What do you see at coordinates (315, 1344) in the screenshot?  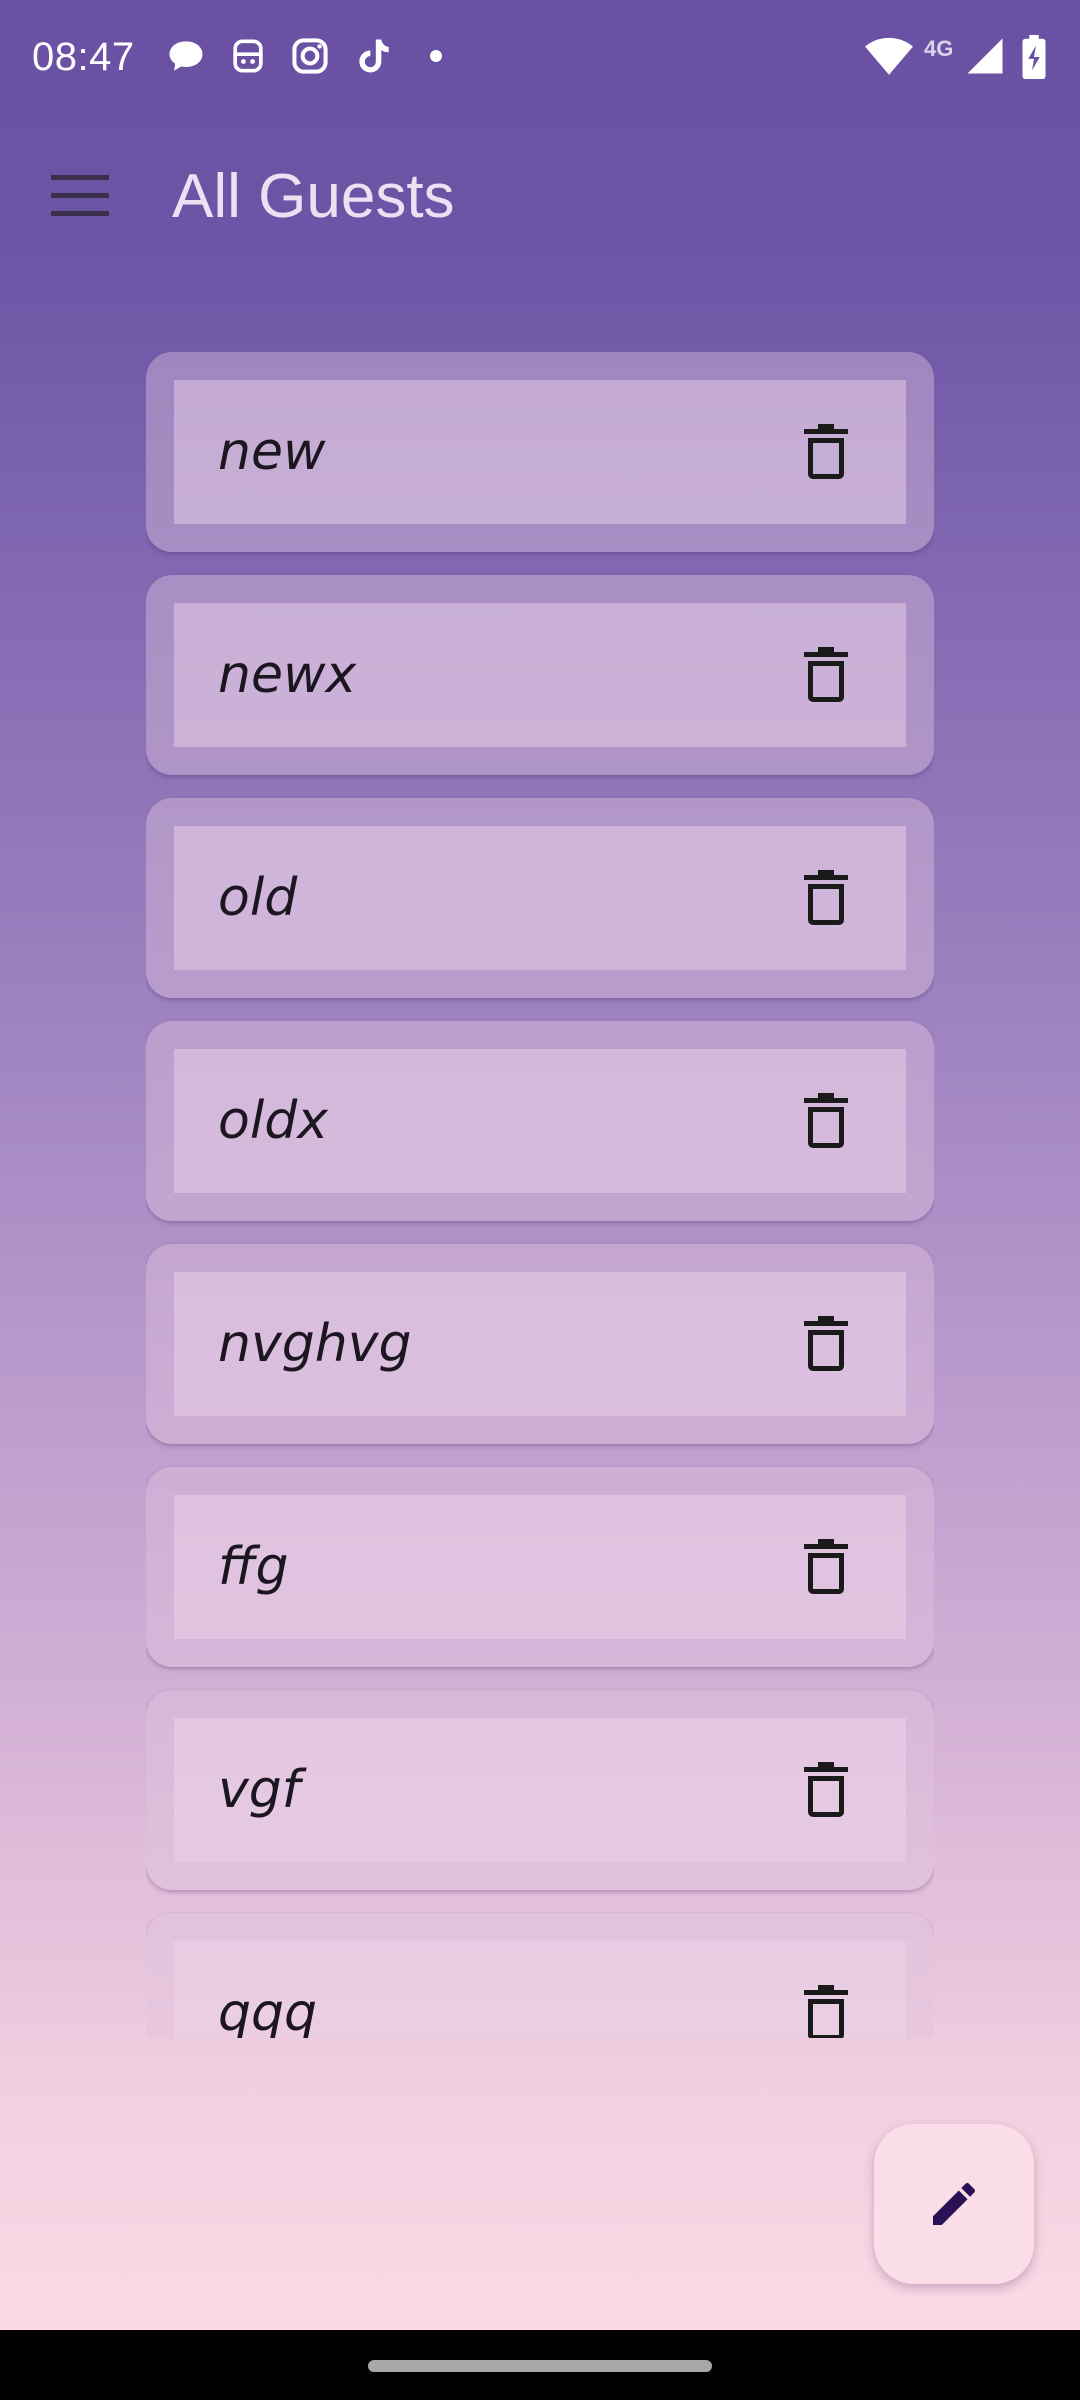 I see `guest-name: nvghvg` at bounding box center [315, 1344].